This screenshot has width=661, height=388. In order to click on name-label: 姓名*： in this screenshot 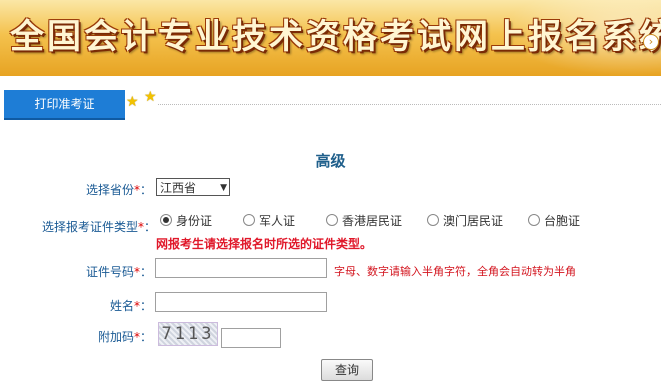, I will do `click(130, 306)`.